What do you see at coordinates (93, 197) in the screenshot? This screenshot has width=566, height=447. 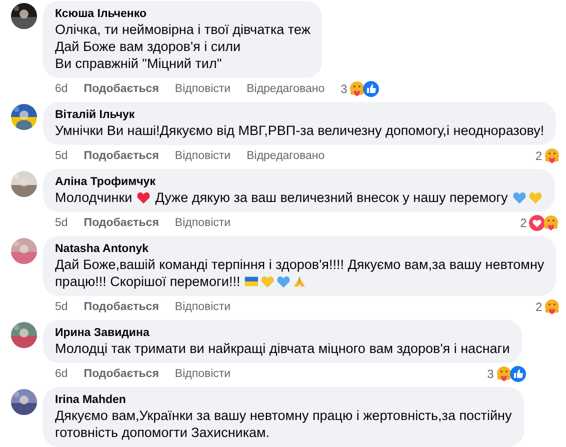 I see `comment-text: Молодчинки` at bounding box center [93, 197].